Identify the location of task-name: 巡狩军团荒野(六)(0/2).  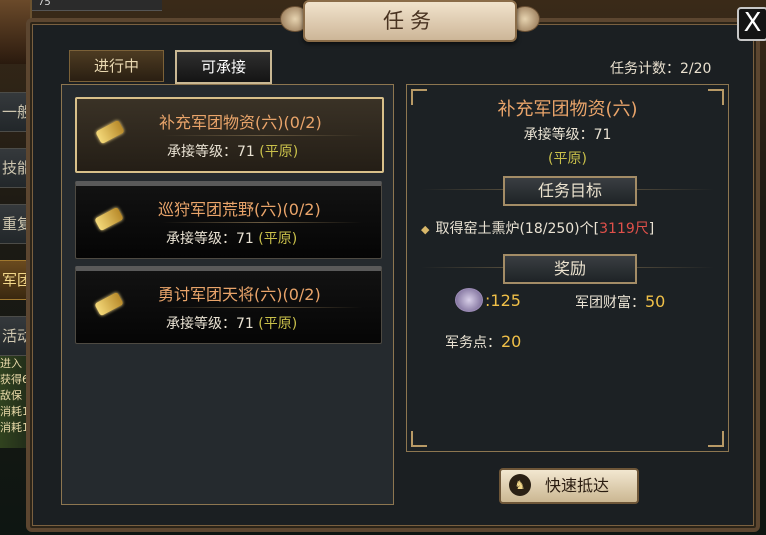
(239, 209).